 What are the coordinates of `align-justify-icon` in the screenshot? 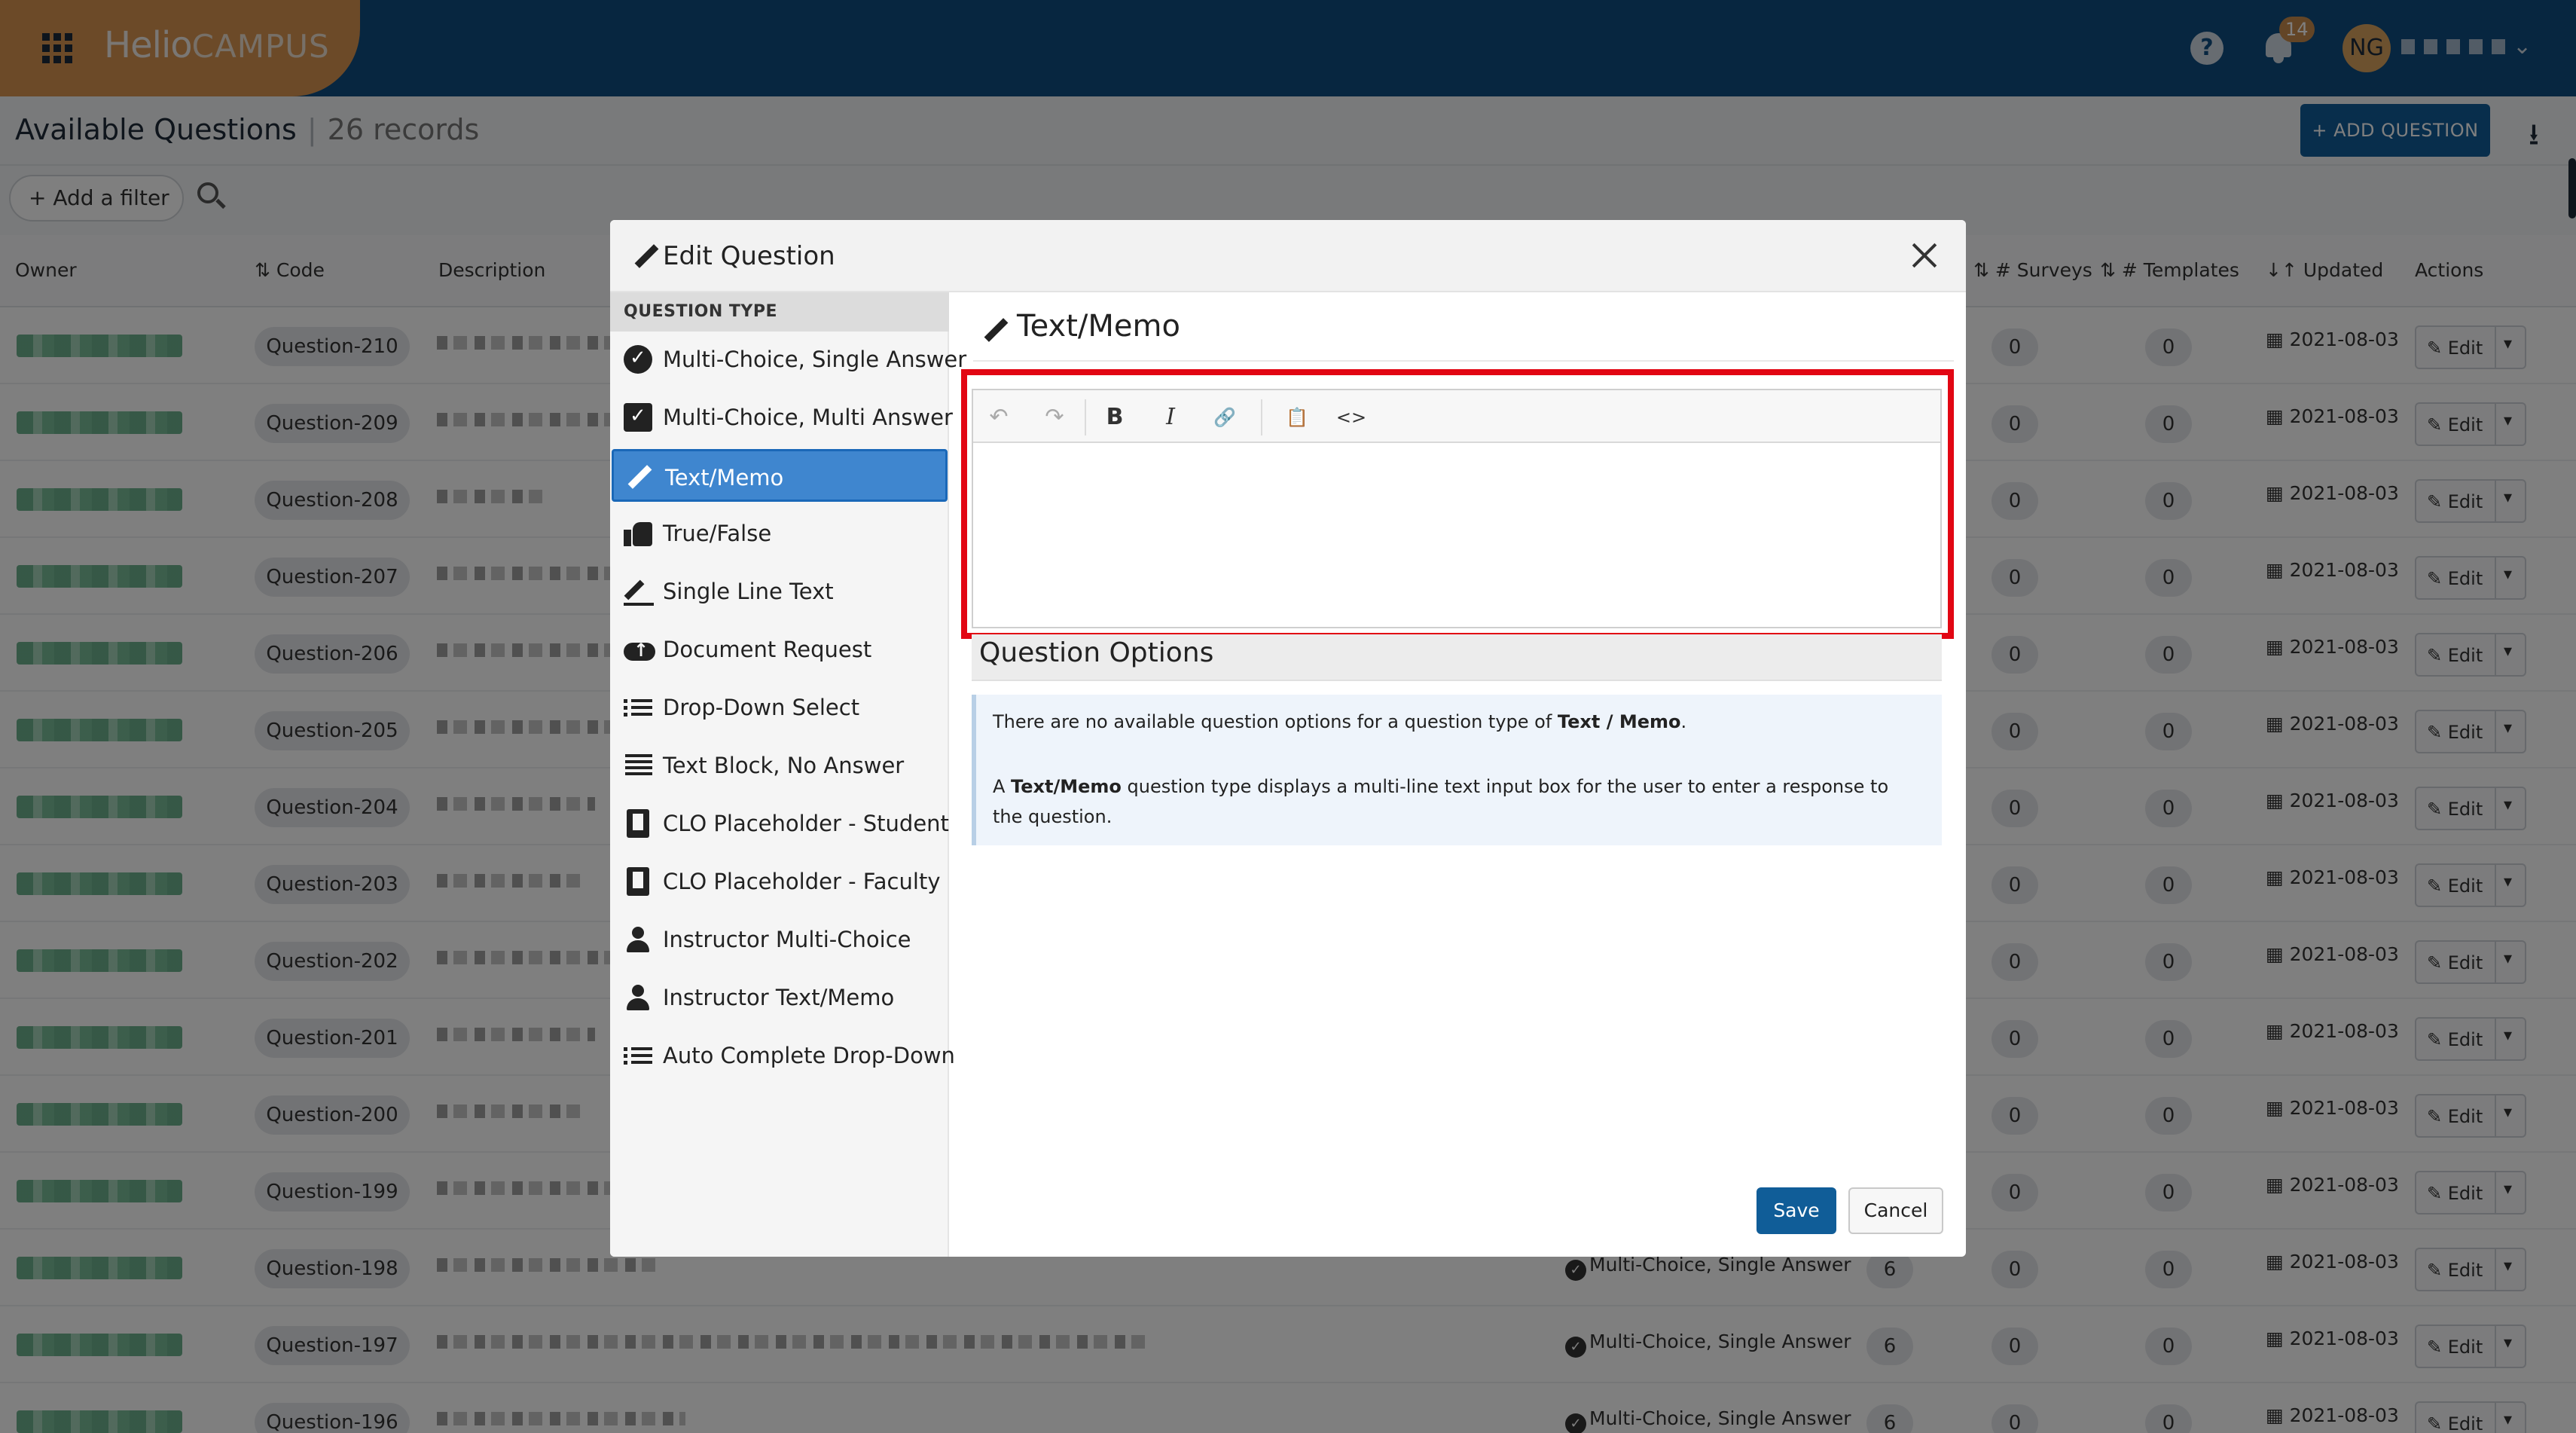 It's located at (638, 765).